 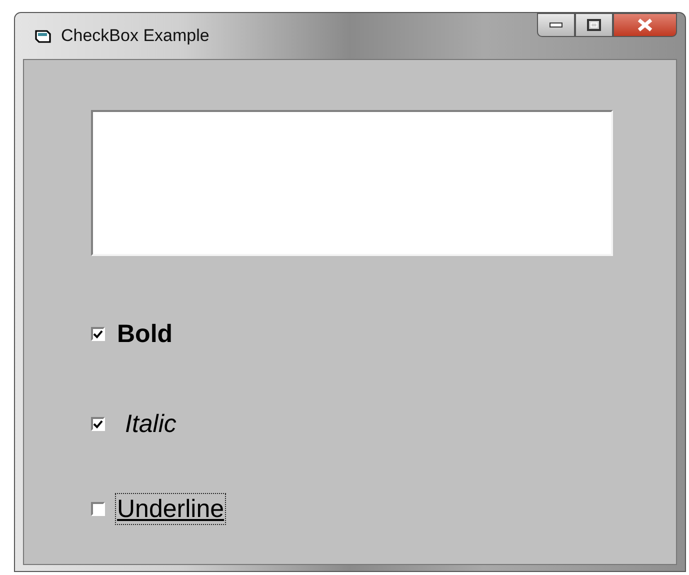 I want to click on close-button, so click(x=645, y=25).